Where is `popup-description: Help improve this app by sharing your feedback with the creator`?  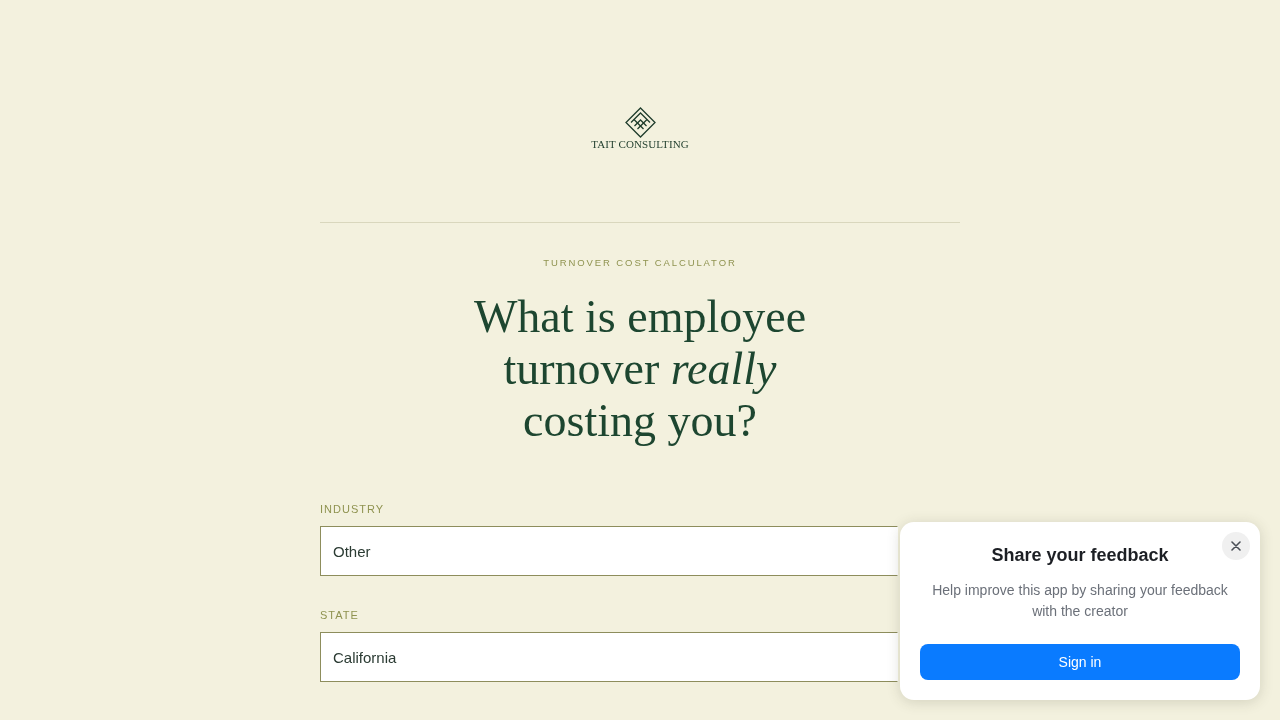 popup-description: Help improve this app by sharing your feedback with the creator is located at coordinates (1080, 601).